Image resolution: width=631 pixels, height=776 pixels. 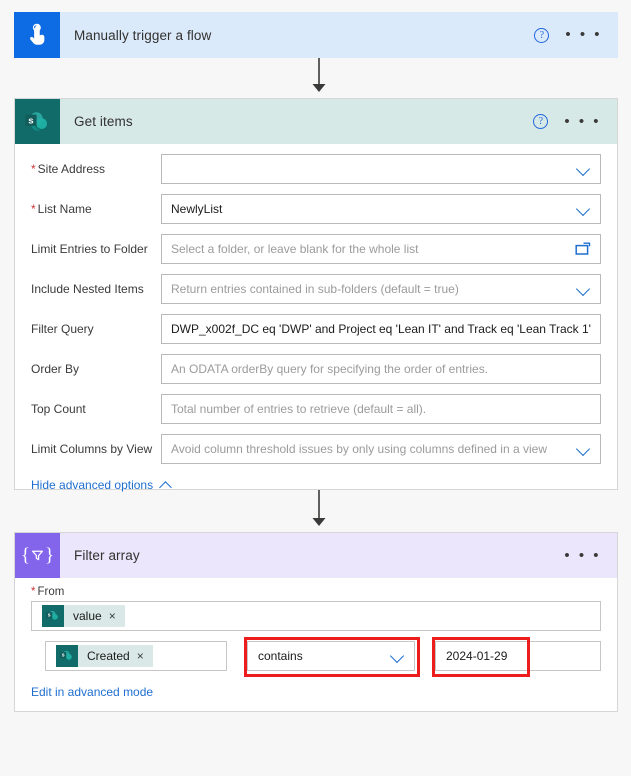 What do you see at coordinates (316, 616) in the screenshot?
I see `from-input: s value ×` at bounding box center [316, 616].